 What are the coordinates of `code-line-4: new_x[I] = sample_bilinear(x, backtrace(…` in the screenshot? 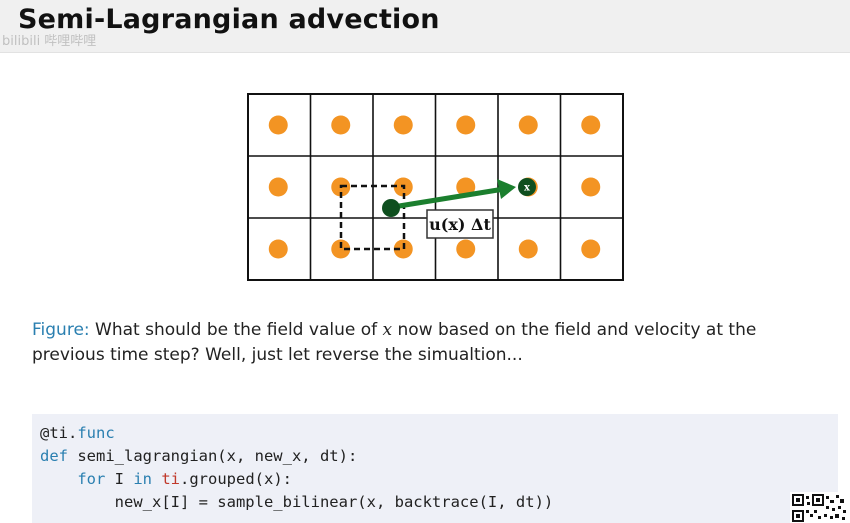 It's located at (297, 502).